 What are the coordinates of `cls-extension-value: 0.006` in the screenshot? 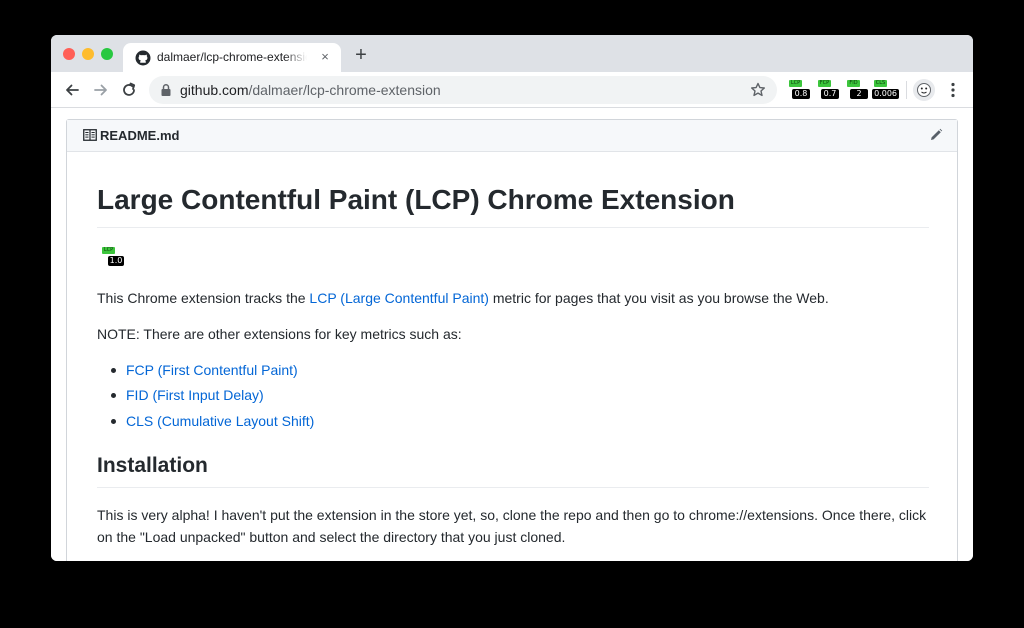 It's located at (885, 94).